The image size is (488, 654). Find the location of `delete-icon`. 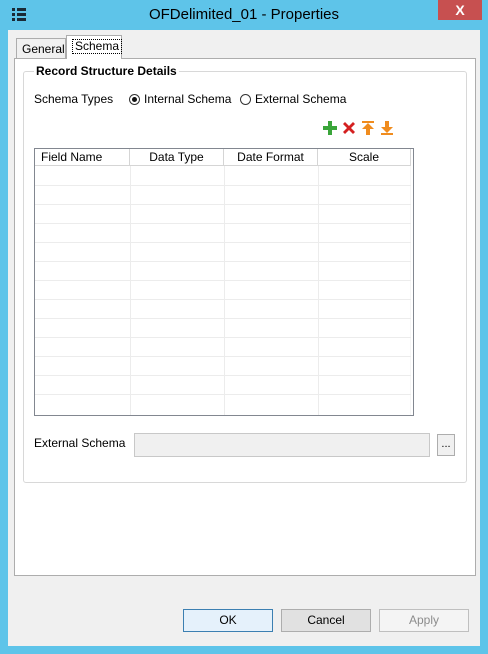

delete-icon is located at coordinates (349, 128).